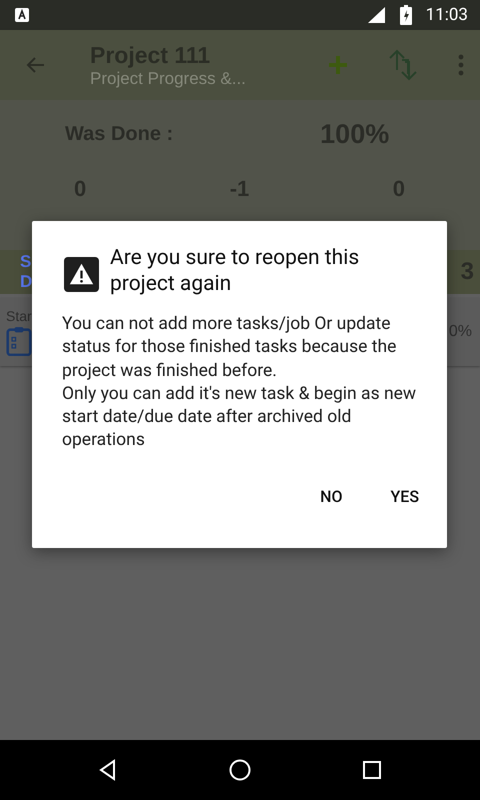 The width and height of the screenshot is (480, 800). I want to click on dialog-message: You can not add more tasks/job Or update status for those finished tasks because the project was finished before. Only you can add it's new task & begin as new start date/due date after archived old operations, so click(240, 382).